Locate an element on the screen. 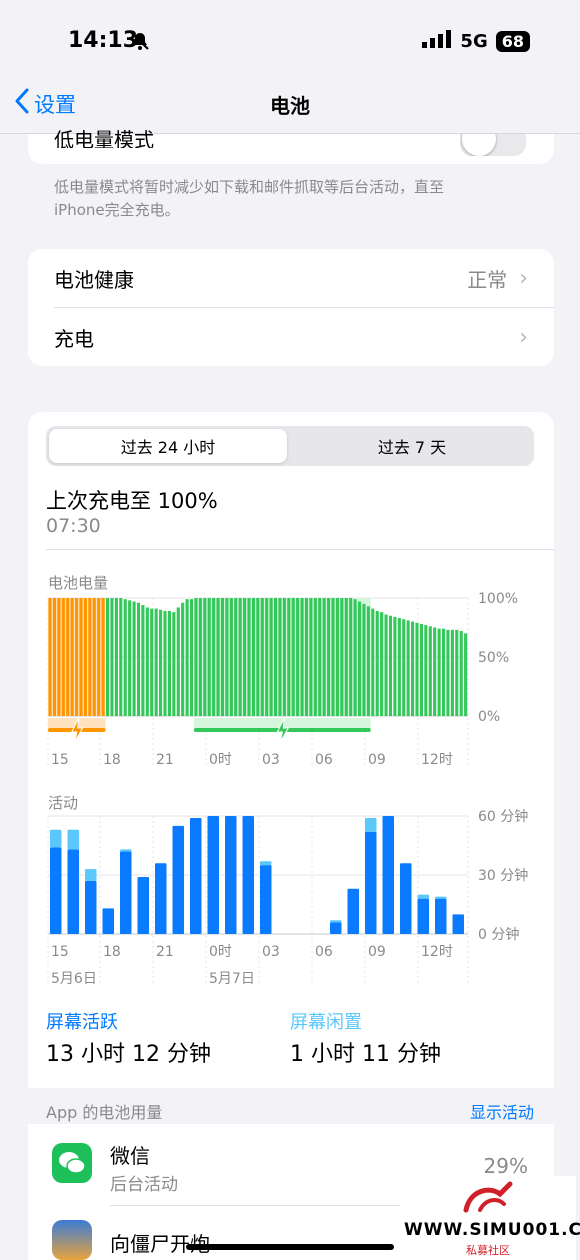  y-tick-label: 0 分钟 is located at coordinates (498, 934).